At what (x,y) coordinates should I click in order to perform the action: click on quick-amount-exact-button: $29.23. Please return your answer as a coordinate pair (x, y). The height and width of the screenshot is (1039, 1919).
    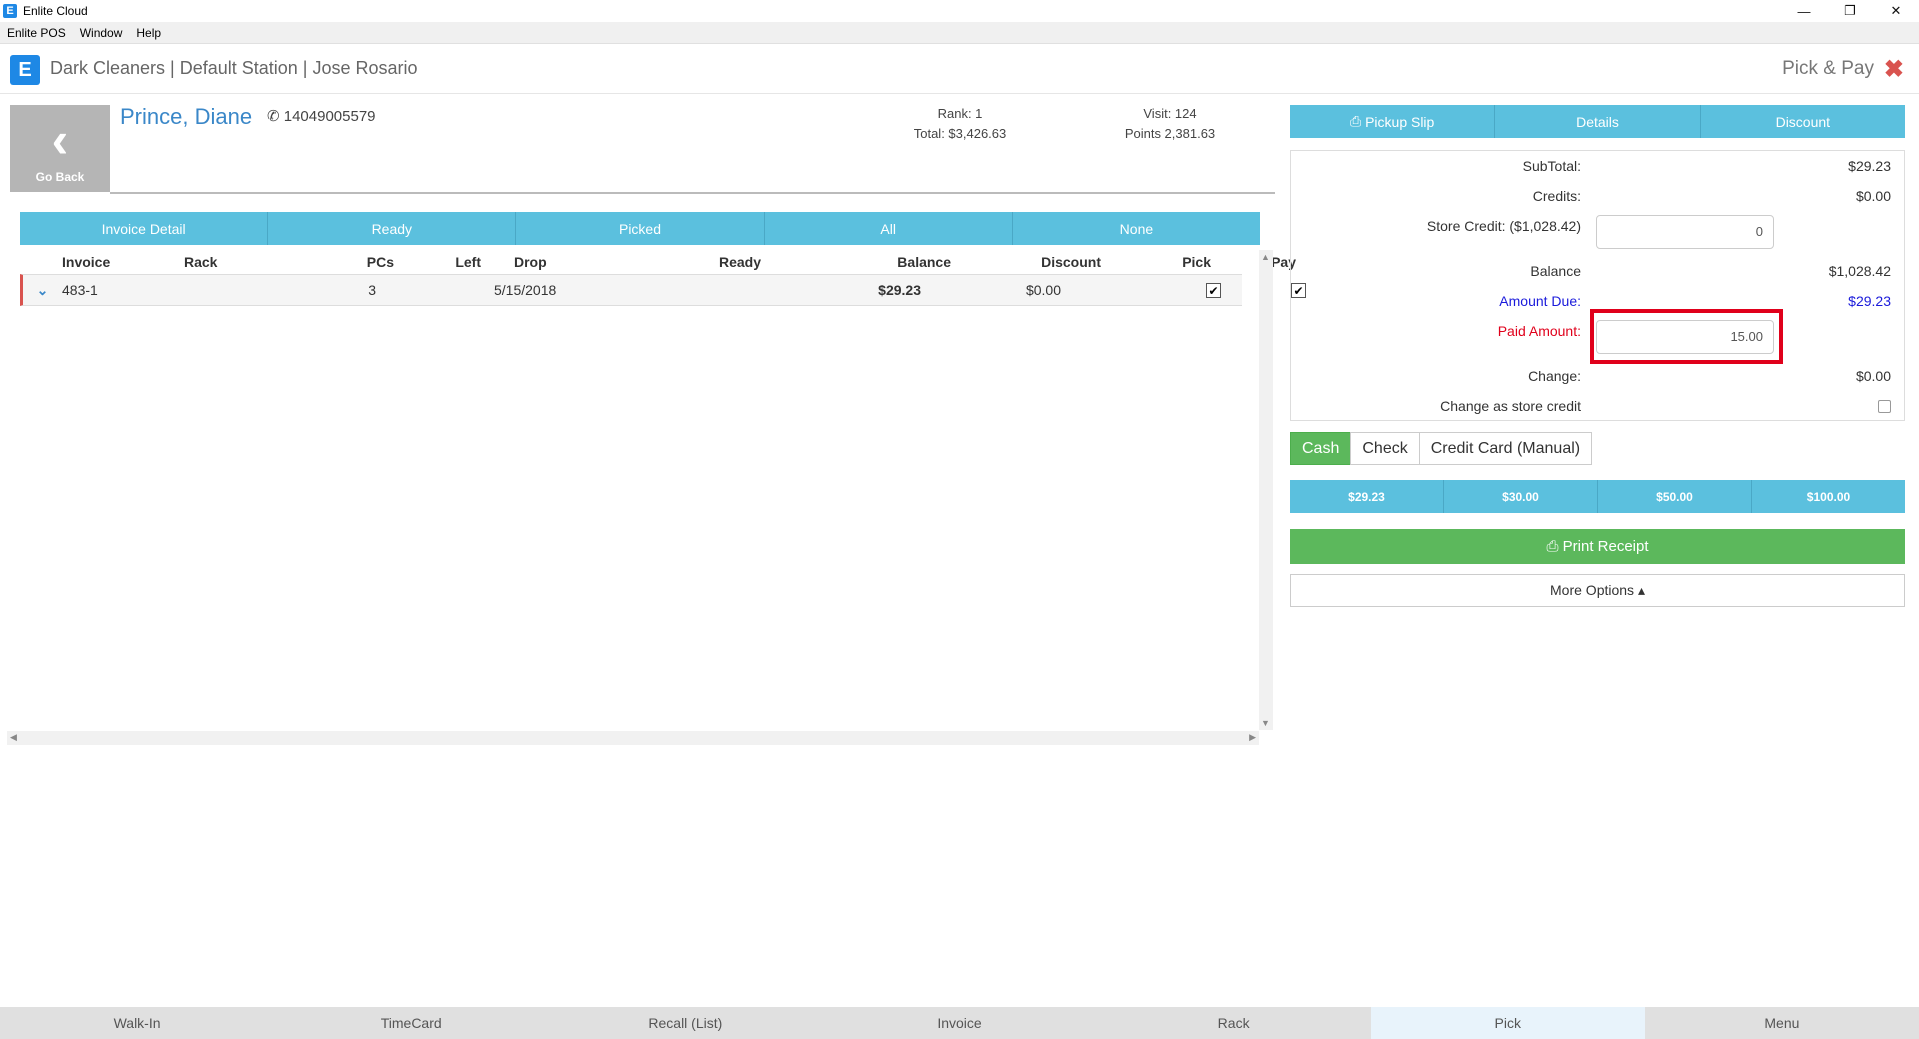
    Looking at the image, I should click on (1367, 496).